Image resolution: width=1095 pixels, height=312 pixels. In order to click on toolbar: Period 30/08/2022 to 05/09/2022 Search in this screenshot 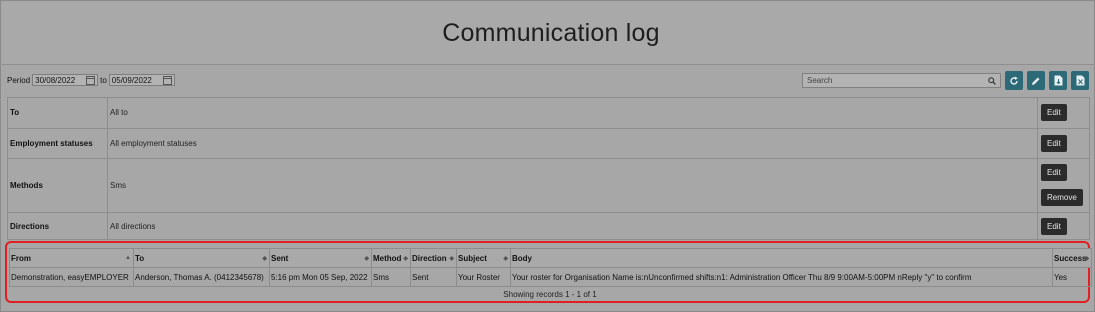, I will do `click(549, 81)`.